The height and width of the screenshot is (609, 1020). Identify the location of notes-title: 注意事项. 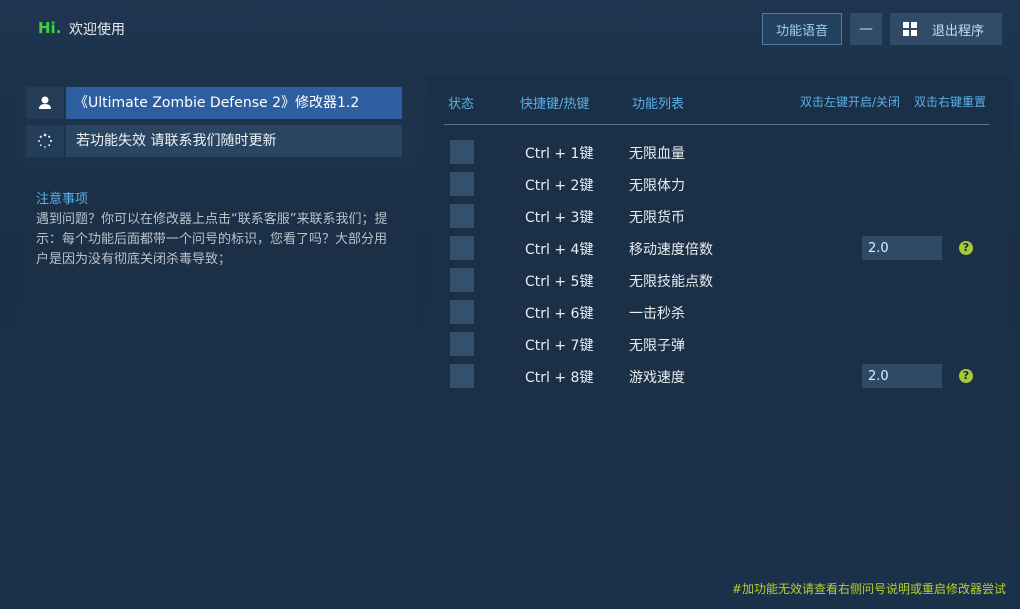
(62, 199).